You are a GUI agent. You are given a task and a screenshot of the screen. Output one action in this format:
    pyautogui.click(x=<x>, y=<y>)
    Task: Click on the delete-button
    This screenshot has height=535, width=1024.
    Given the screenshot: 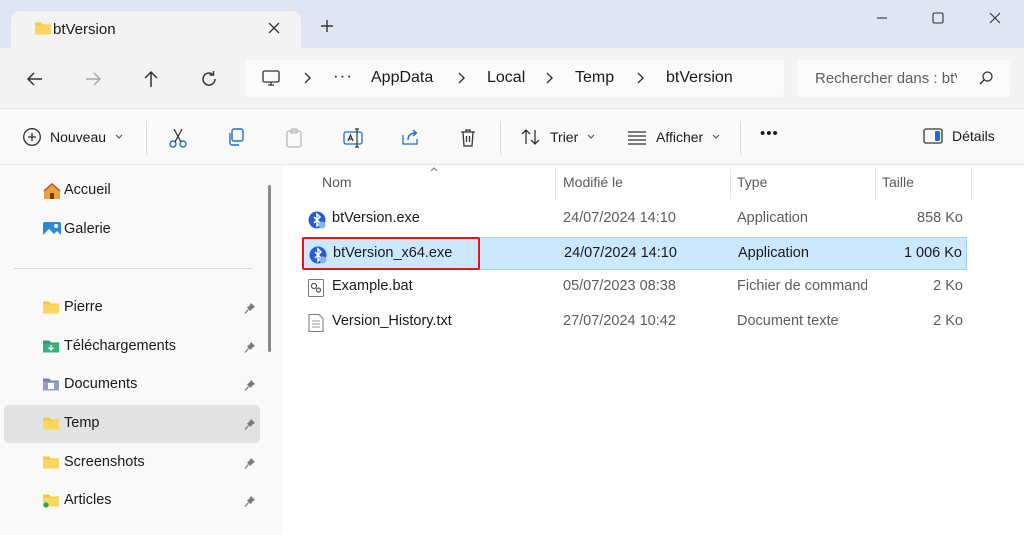 What is the action you would take?
    pyautogui.click(x=468, y=138)
    